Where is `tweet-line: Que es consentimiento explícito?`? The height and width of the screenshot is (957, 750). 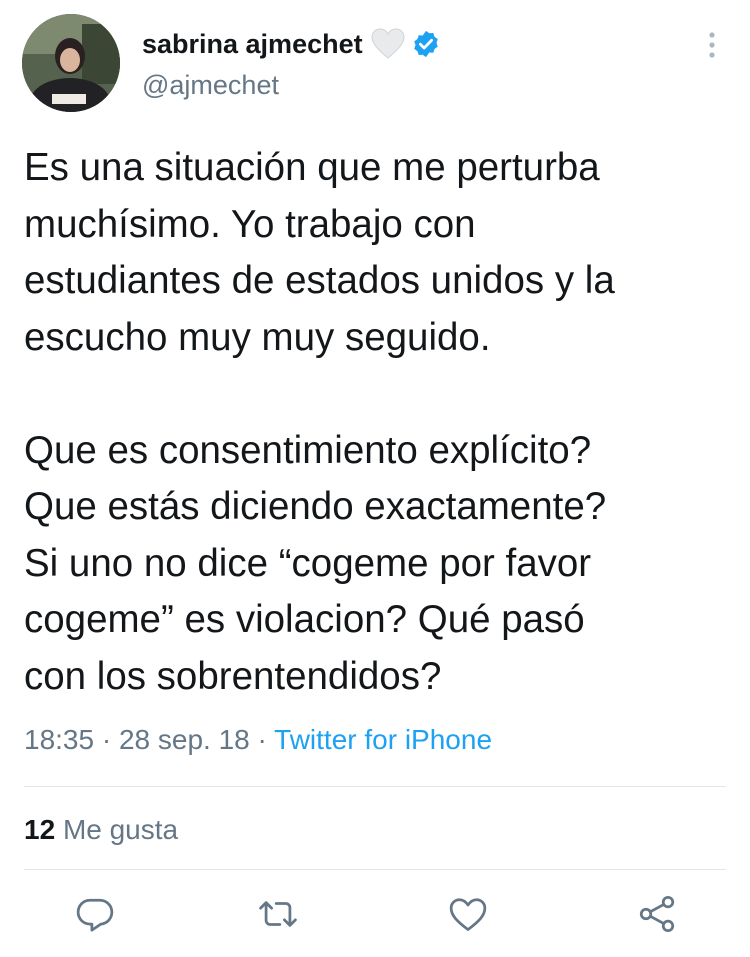 tweet-line: Que es consentimiento explícito? is located at coordinates (308, 450).